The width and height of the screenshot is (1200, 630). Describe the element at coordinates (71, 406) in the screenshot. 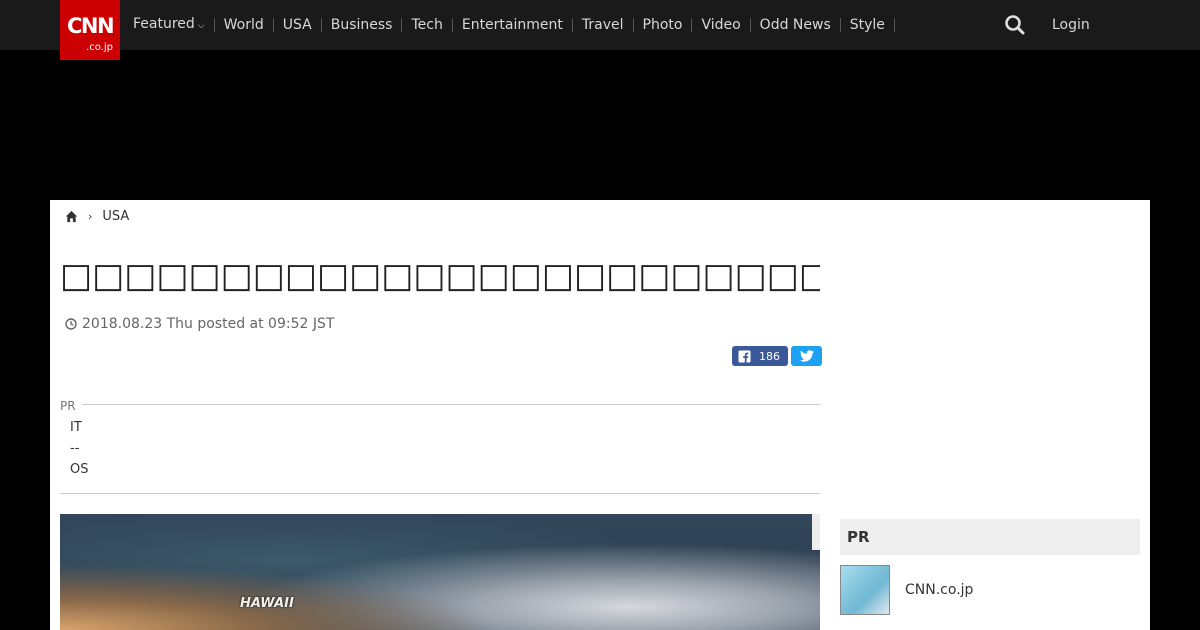

I see `pr-label: PR` at that location.